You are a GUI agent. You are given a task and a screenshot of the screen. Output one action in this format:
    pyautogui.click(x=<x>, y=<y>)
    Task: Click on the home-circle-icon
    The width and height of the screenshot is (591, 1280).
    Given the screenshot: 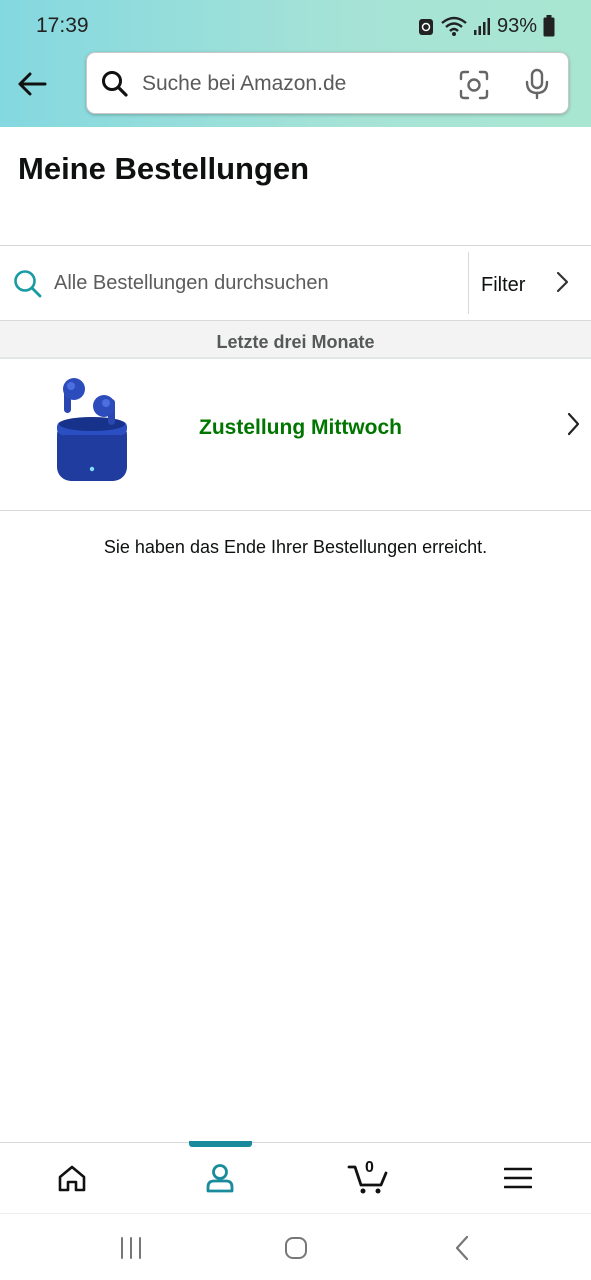 What is the action you would take?
    pyautogui.click(x=296, y=1248)
    